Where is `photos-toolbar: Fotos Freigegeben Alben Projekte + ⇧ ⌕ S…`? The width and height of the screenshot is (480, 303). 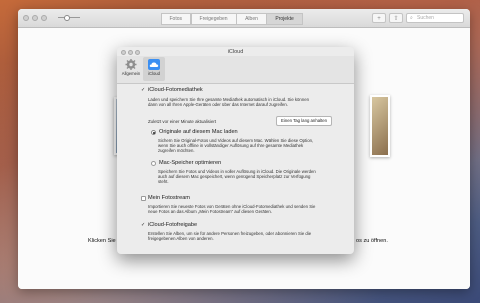
photos-toolbar: Fotos Freigegeben Alben Projekte + ⇧ ⌕ S… is located at coordinates (244, 18).